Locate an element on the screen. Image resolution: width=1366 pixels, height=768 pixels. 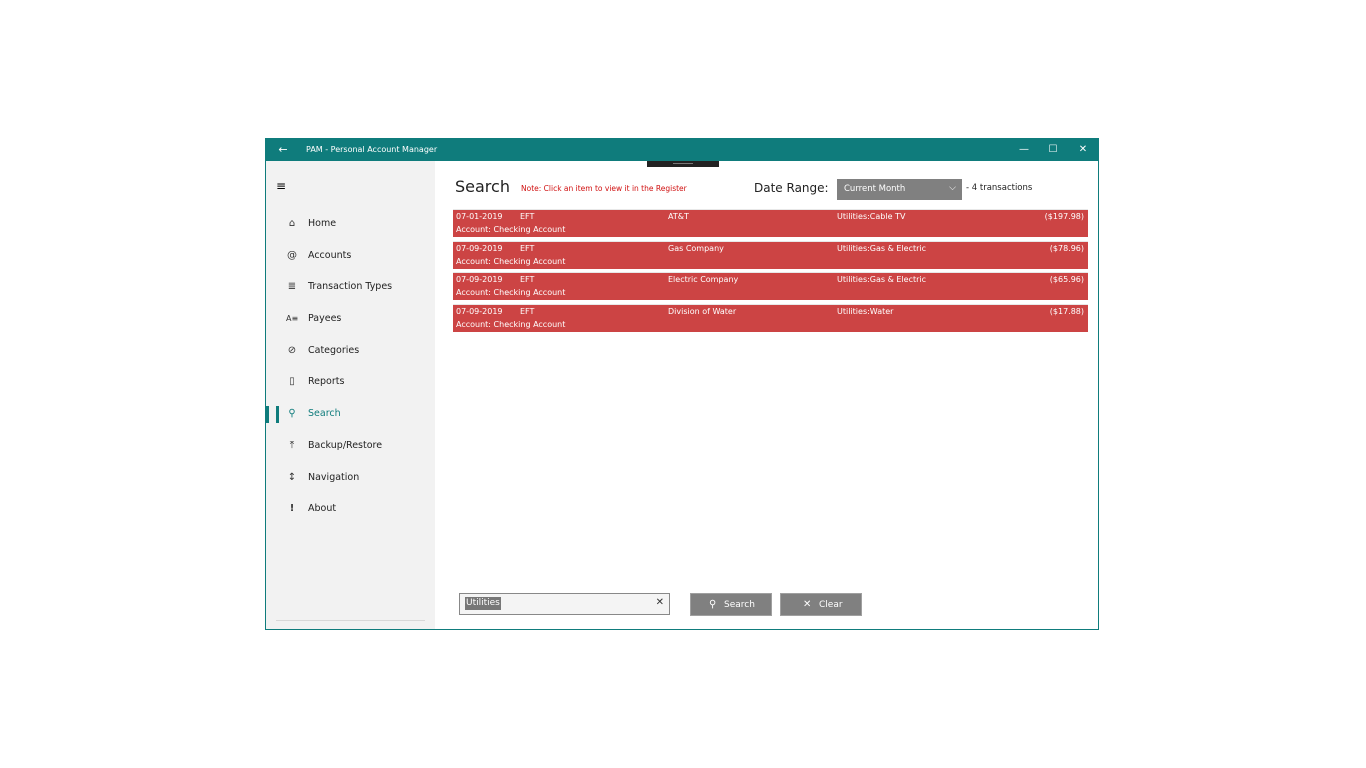
exclamation-icon: ! is located at coordinates (292, 509).